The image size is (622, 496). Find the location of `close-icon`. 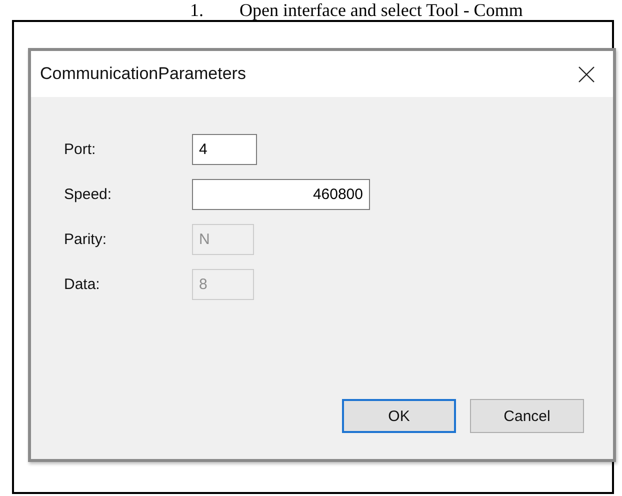

close-icon is located at coordinates (586, 74).